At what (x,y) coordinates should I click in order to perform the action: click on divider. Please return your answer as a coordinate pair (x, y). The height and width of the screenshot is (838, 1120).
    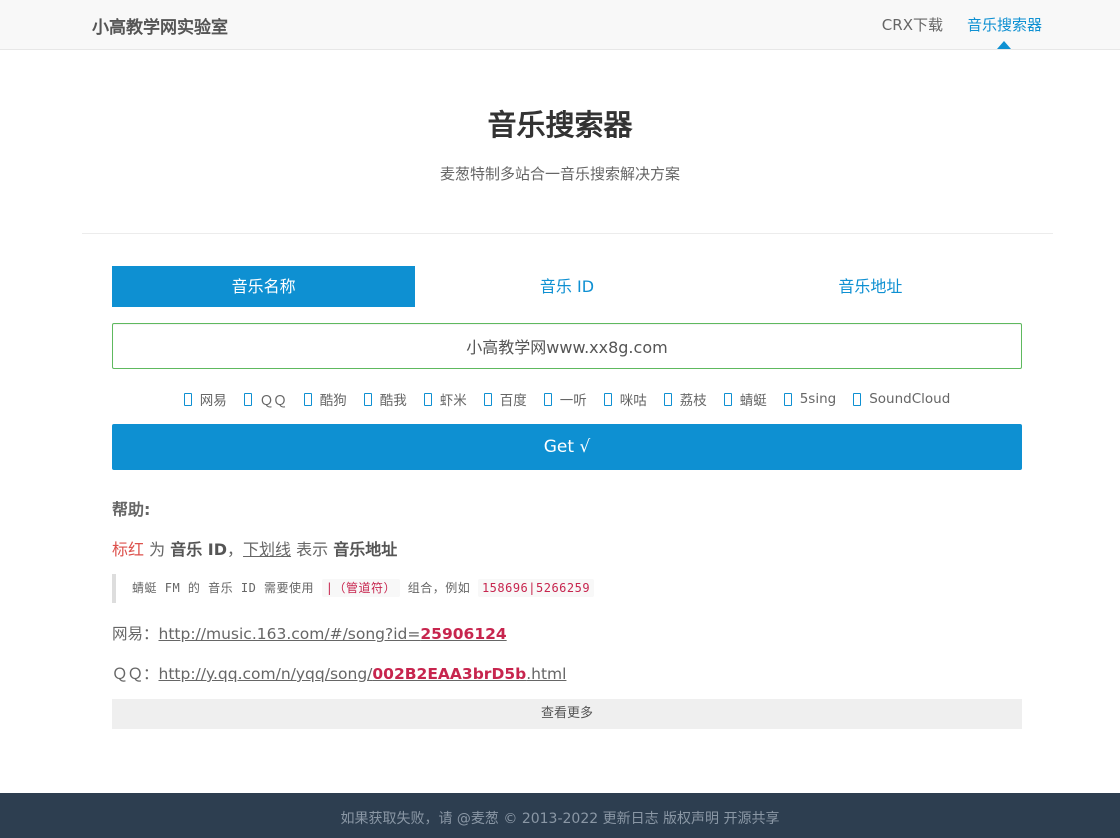
    Looking at the image, I should click on (567, 233).